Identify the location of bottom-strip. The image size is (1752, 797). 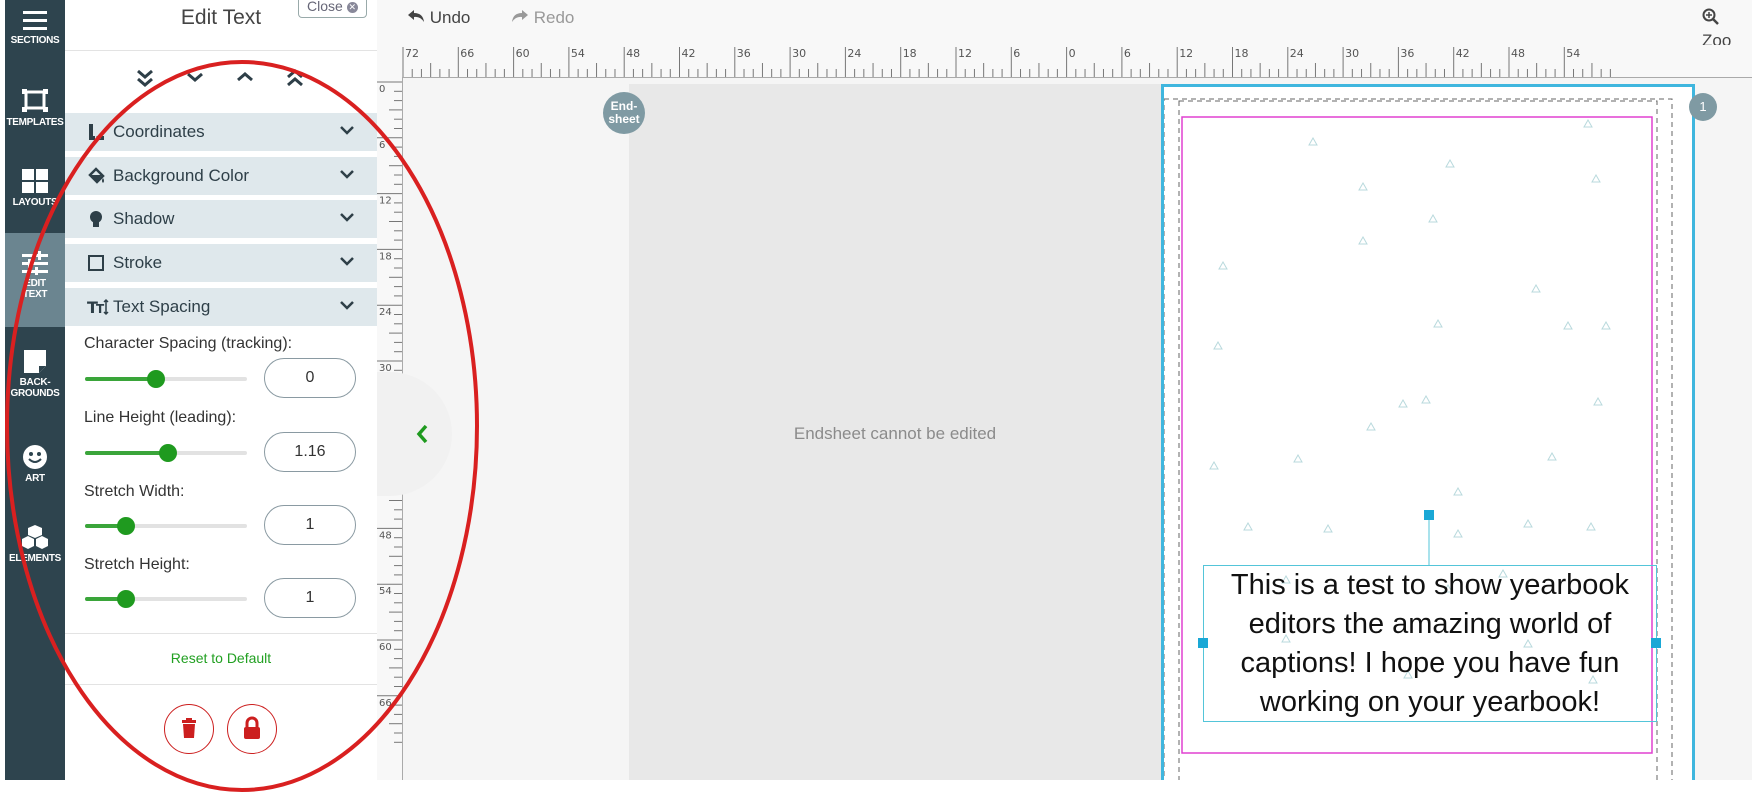
(876, 788).